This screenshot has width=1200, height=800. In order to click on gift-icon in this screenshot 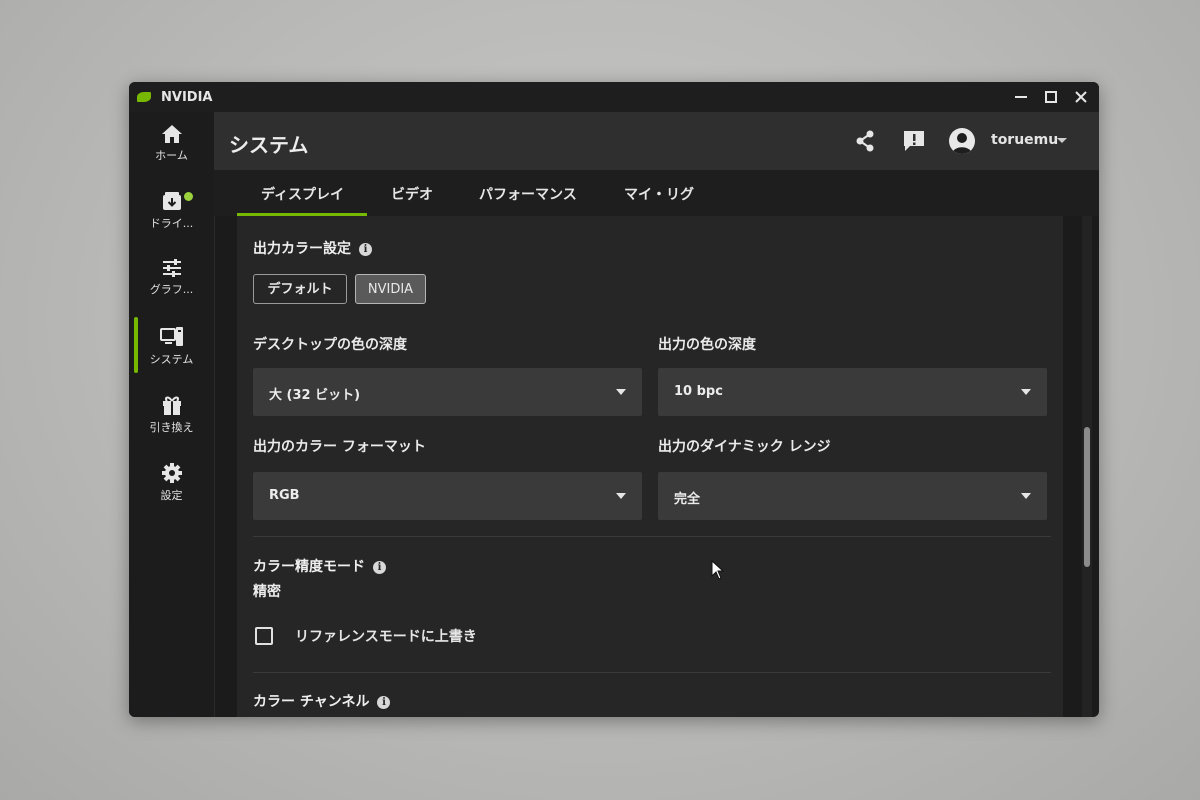, I will do `click(171, 405)`.